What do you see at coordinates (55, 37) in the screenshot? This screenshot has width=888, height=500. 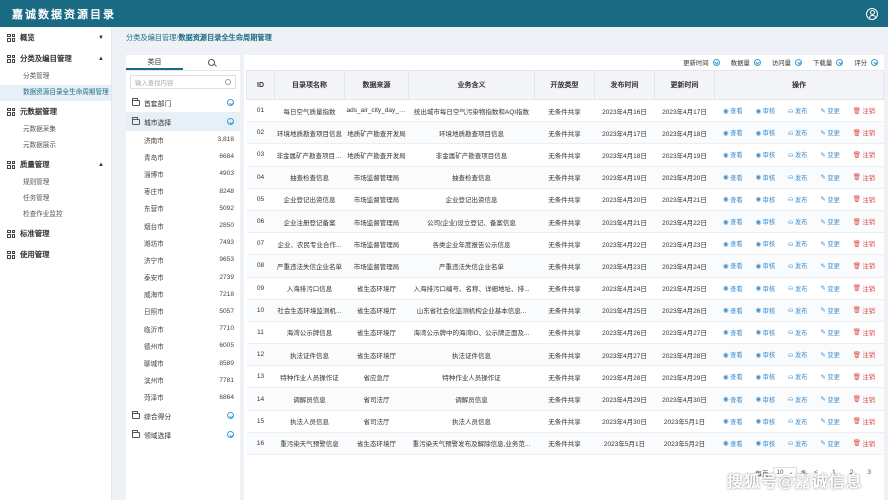 I see `sidebar-group: 概览 ▼` at bounding box center [55, 37].